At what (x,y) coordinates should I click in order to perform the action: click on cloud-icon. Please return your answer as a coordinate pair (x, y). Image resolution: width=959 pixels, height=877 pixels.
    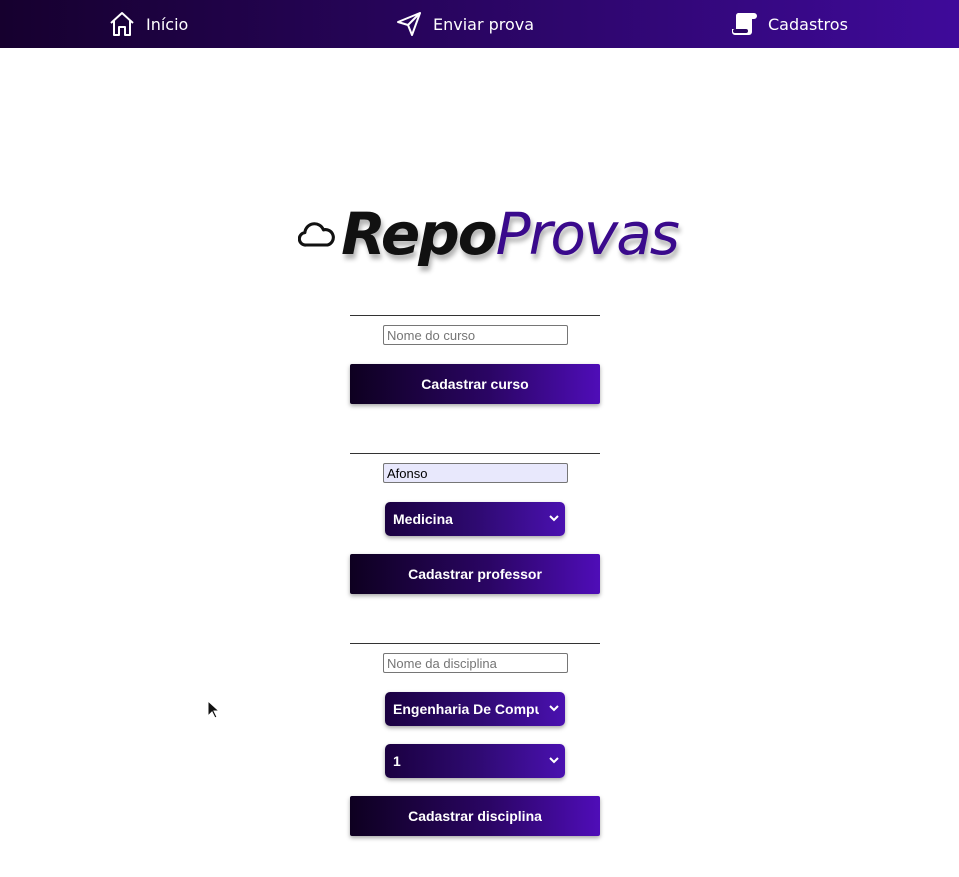
    Looking at the image, I should click on (316, 234).